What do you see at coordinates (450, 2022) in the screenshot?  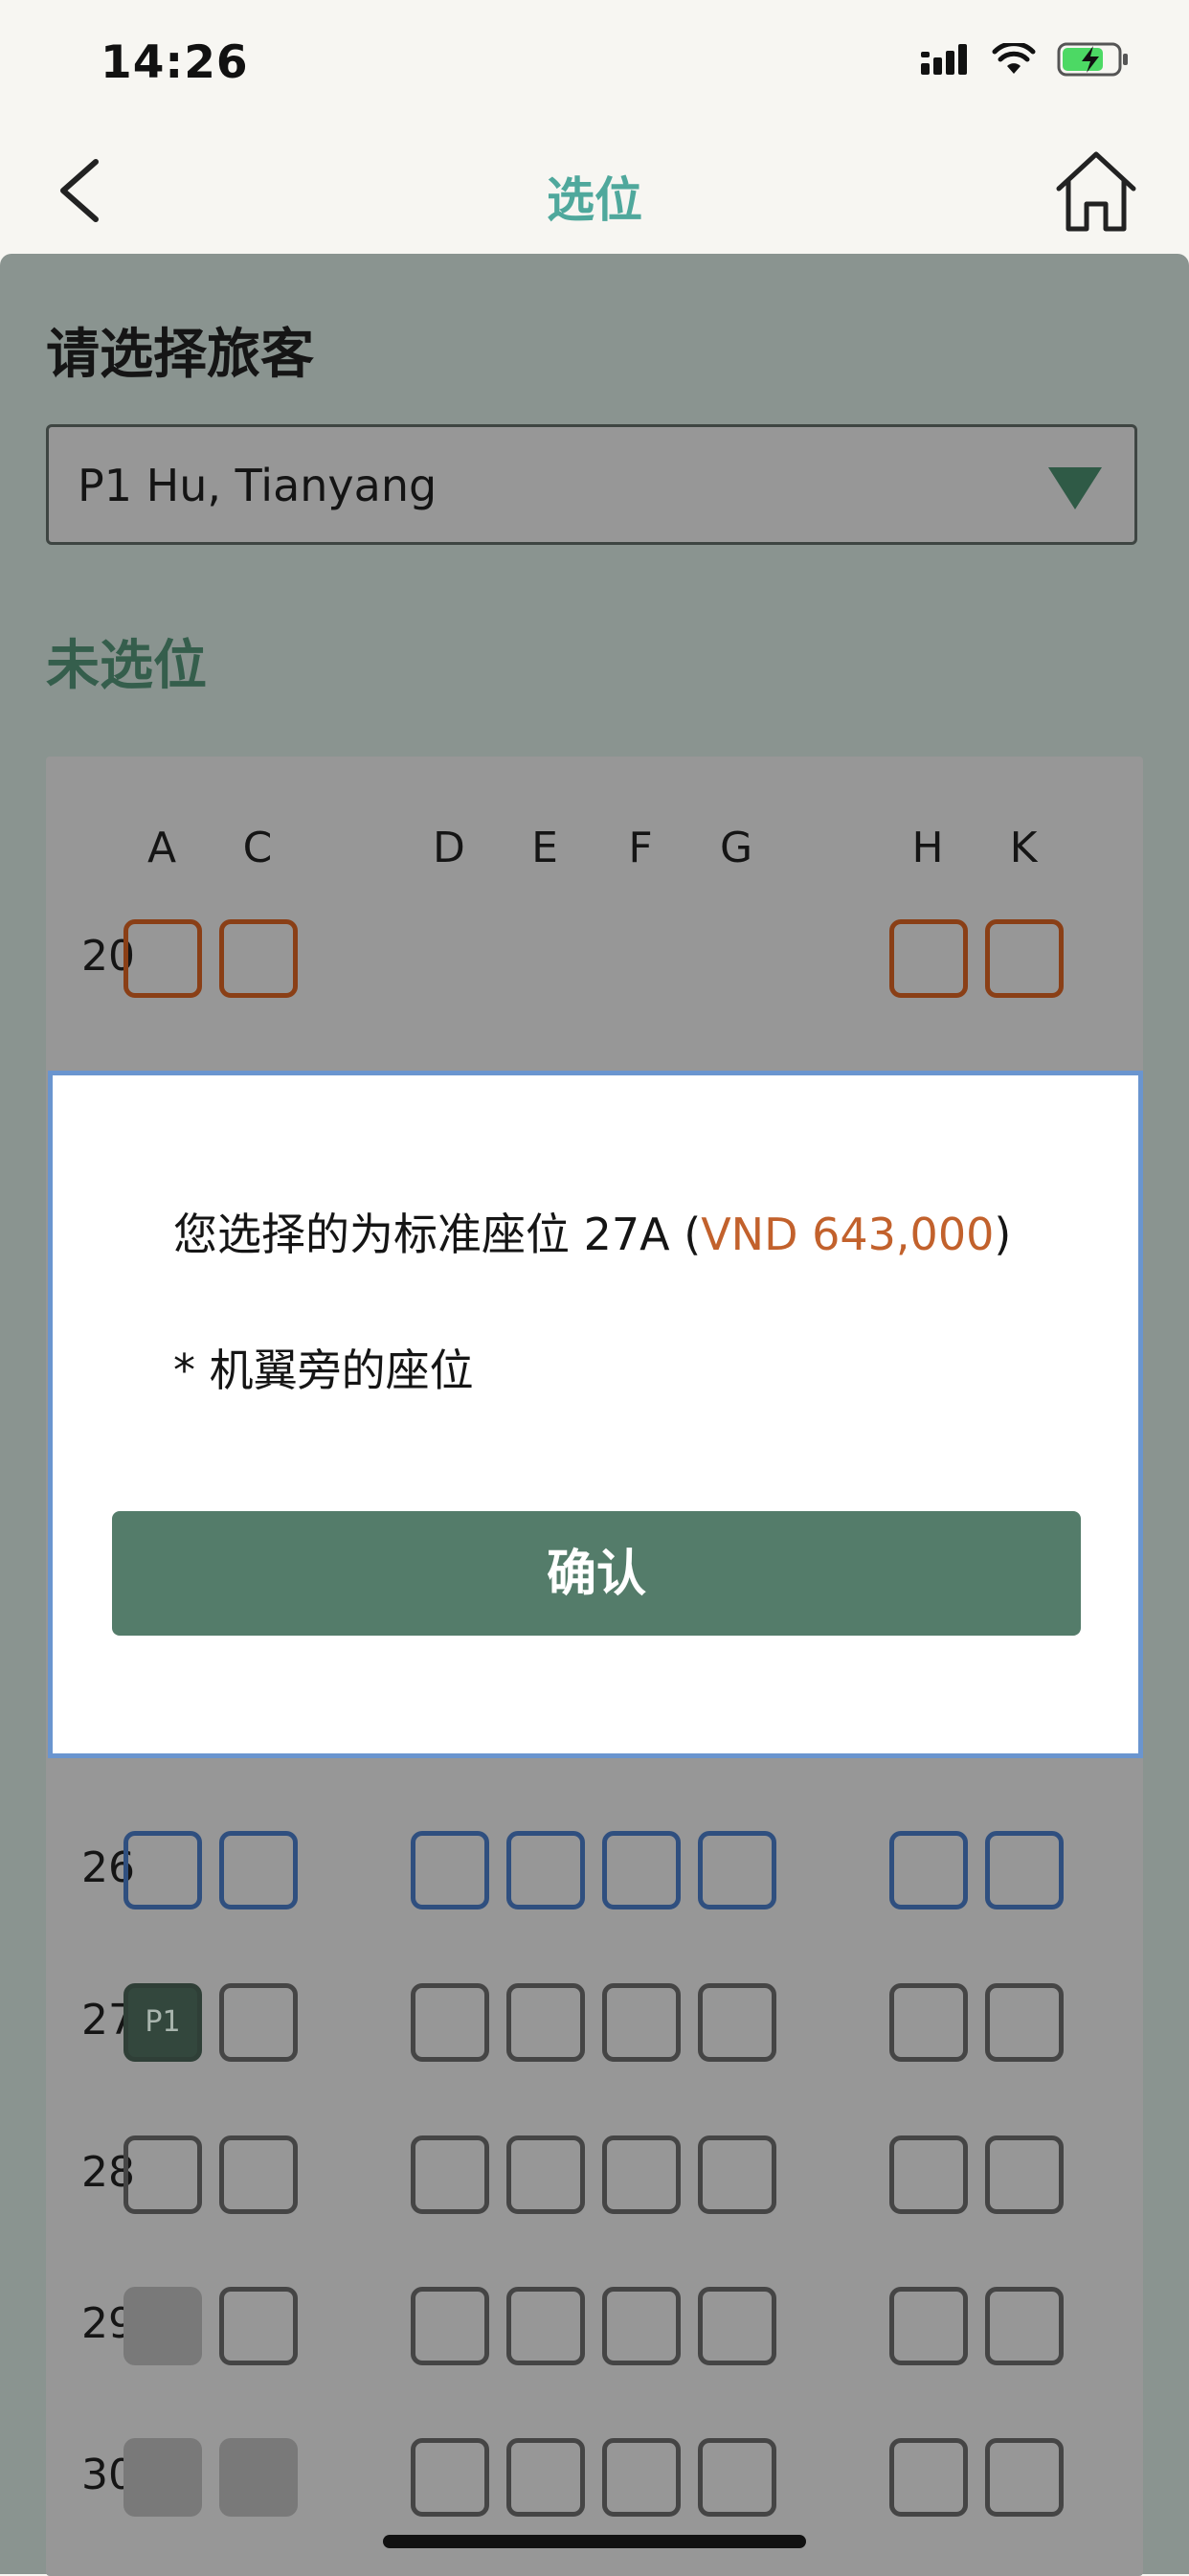 I see `seat-27D` at bounding box center [450, 2022].